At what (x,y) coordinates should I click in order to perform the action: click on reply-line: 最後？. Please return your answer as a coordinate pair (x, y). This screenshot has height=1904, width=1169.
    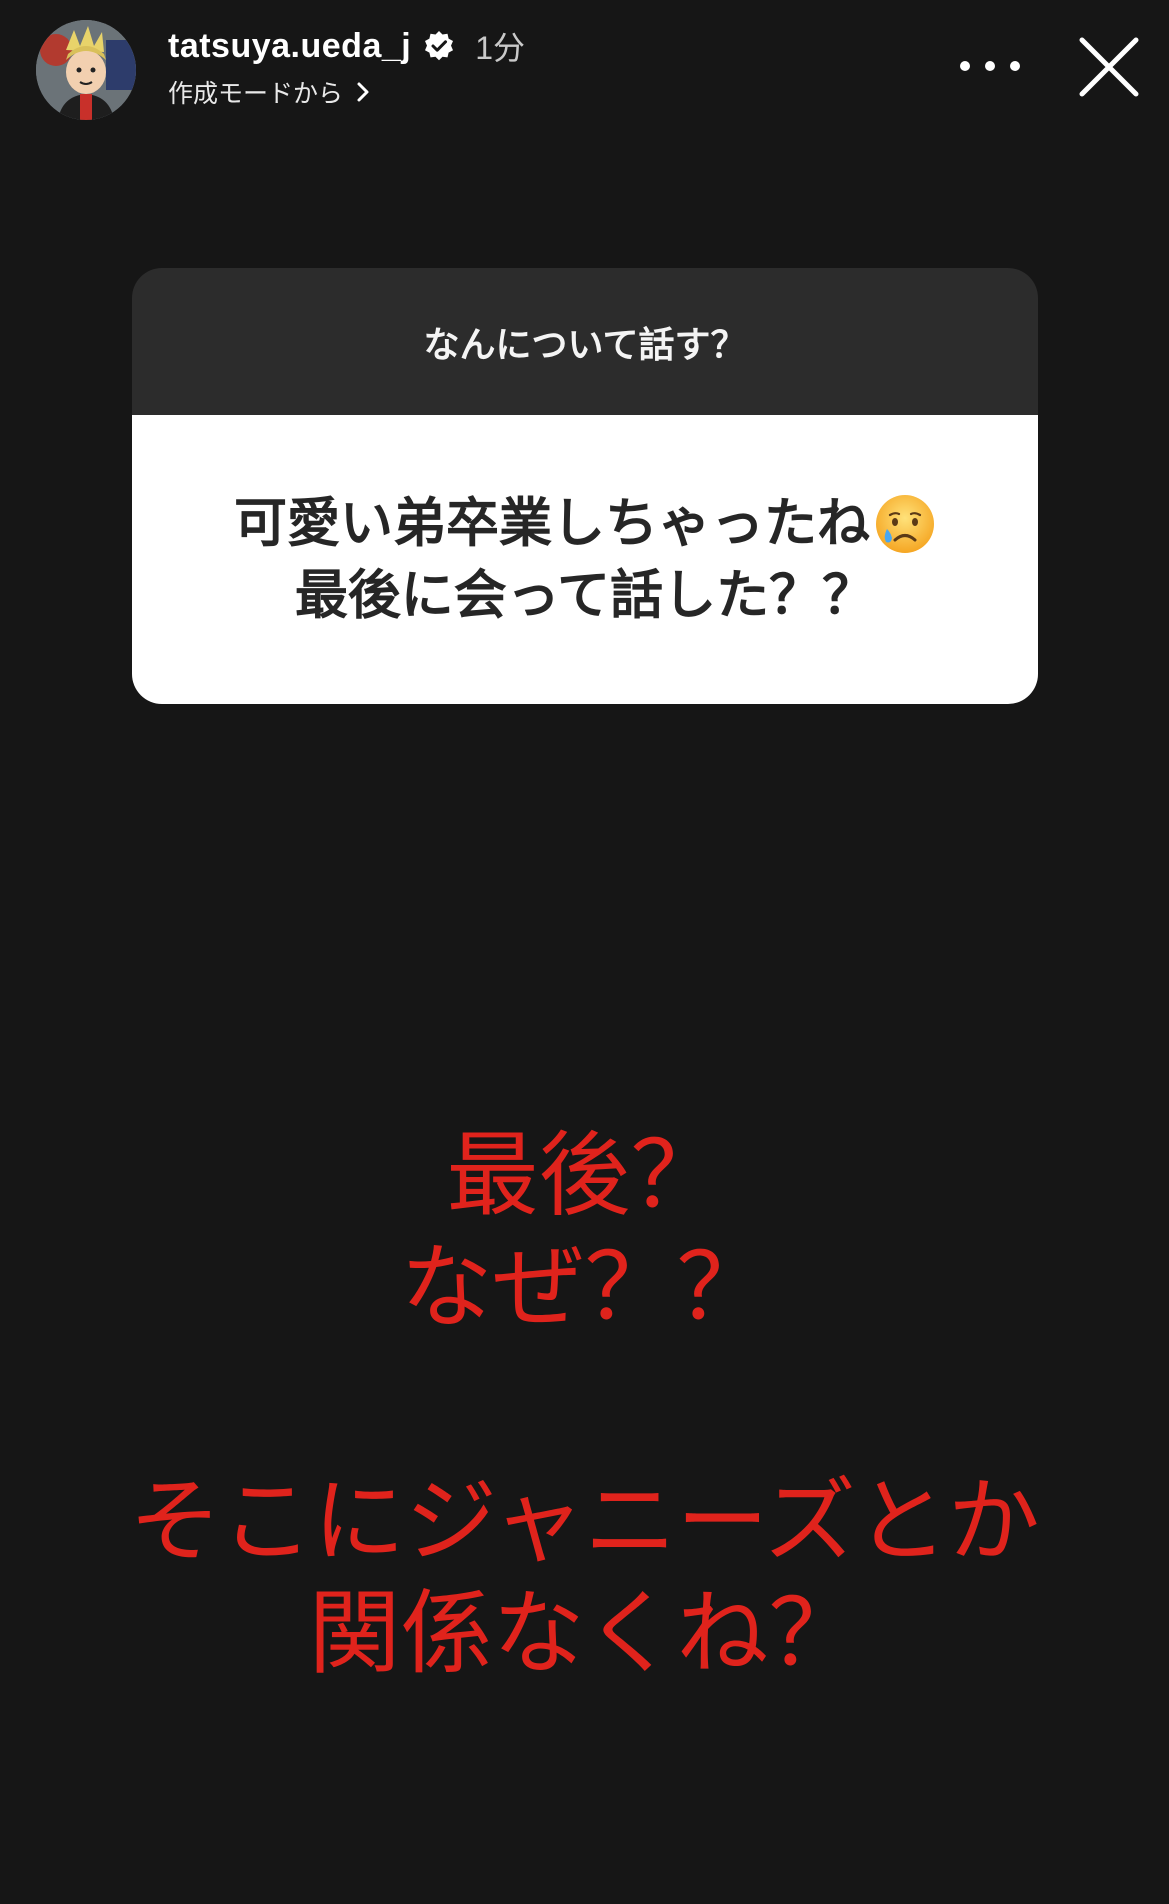
    Looking at the image, I should click on (584, 1175).